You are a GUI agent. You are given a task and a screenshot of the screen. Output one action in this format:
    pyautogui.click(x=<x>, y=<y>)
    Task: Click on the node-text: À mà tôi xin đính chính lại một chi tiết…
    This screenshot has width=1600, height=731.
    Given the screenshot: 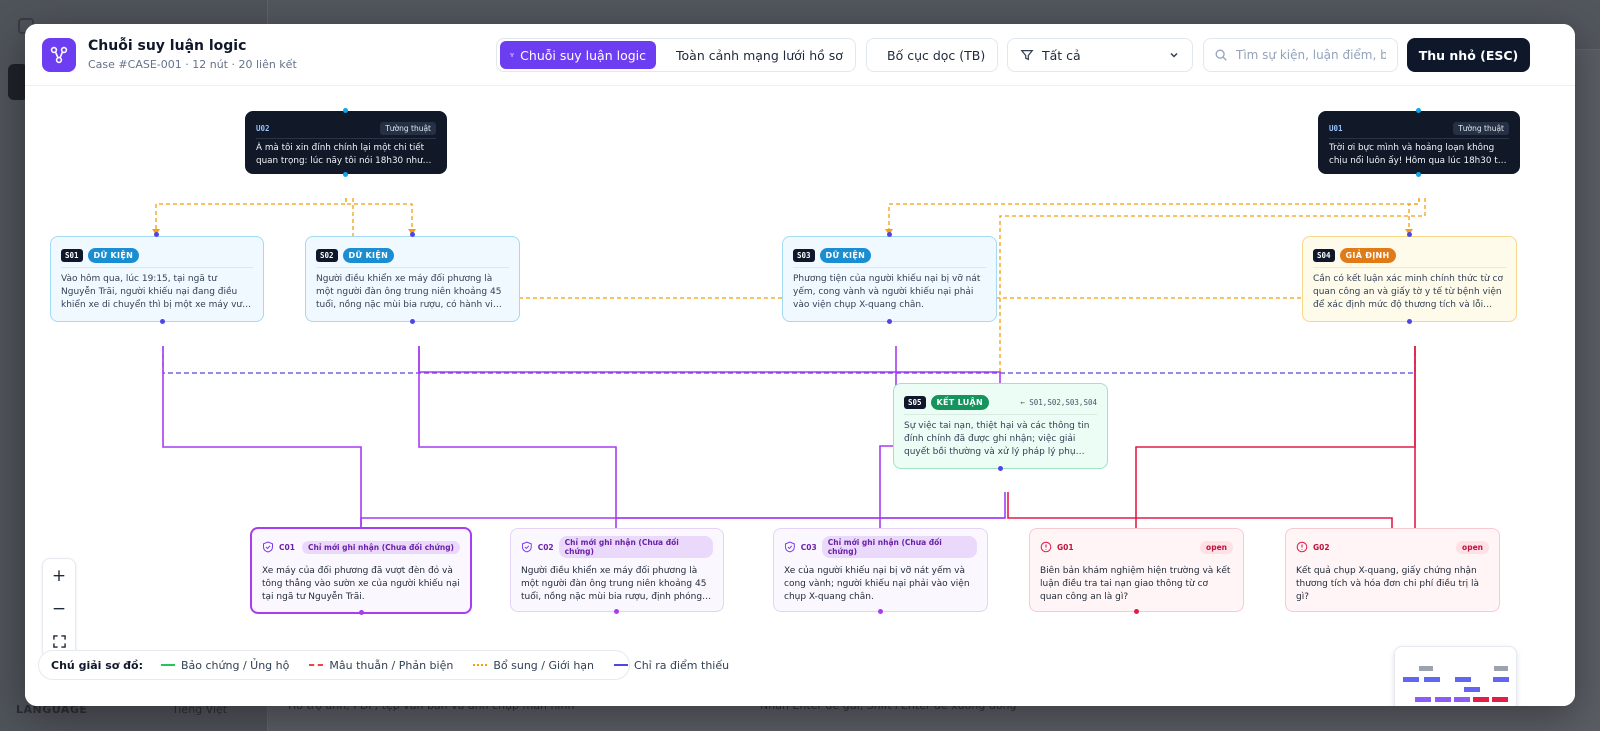 What is the action you would take?
    pyautogui.click(x=345, y=154)
    